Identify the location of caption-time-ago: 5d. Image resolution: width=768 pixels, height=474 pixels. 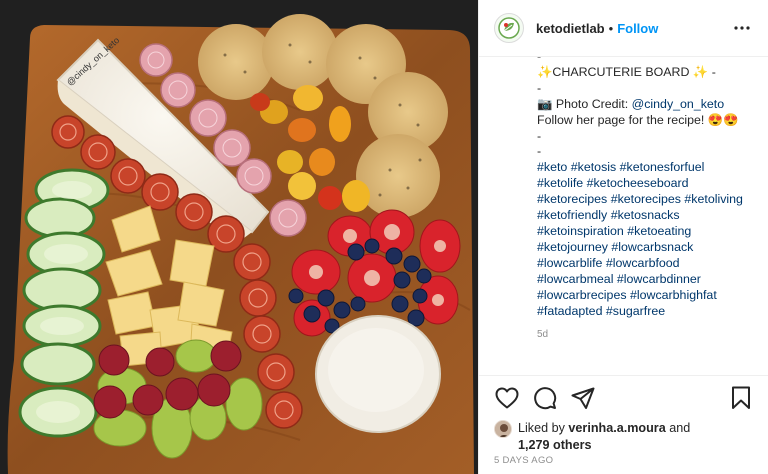
(543, 335).